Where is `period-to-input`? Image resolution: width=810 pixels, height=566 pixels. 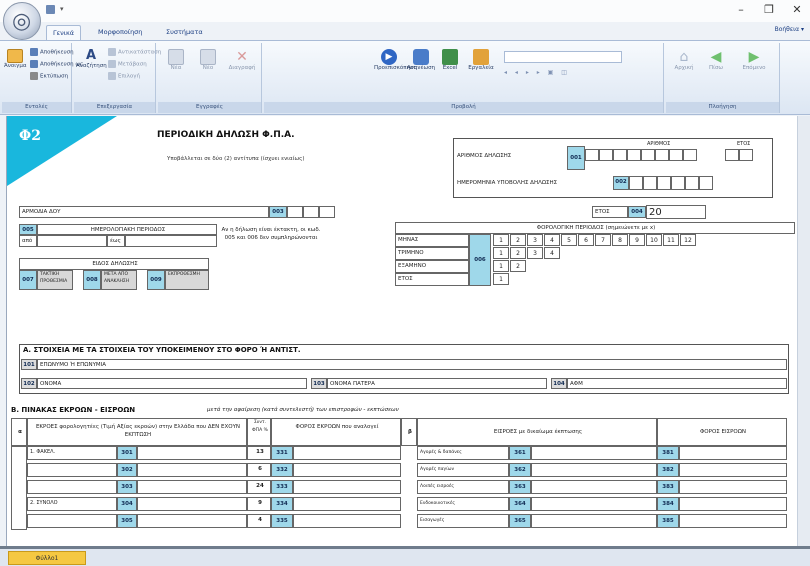
period-to-input is located at coordinates (171, 241).